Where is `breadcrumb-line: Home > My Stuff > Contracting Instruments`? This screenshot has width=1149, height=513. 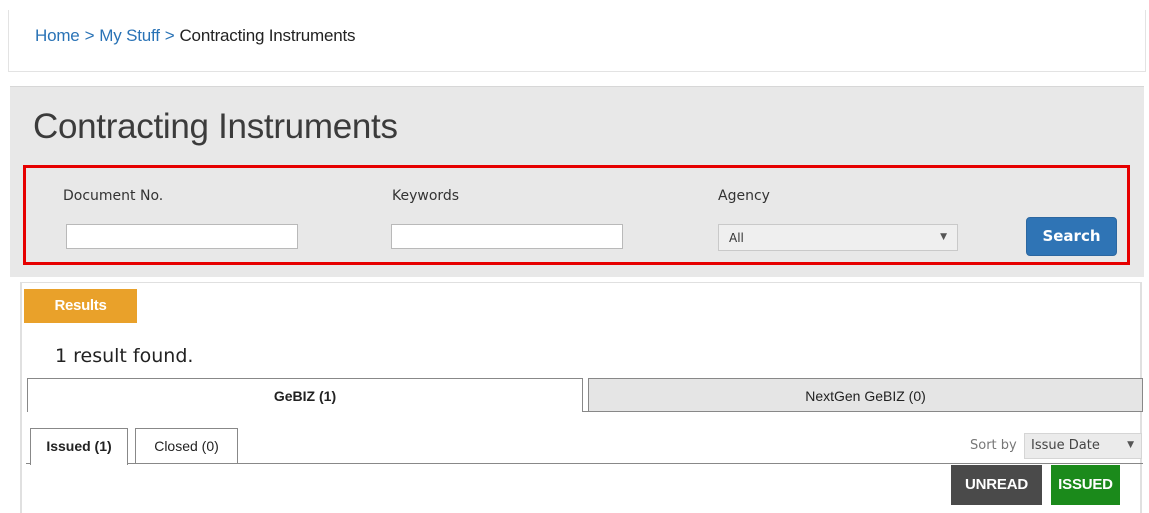
breadcrumb-line: Home > My Stuff > Contracting Instruments is located at coordinates (195, 36).